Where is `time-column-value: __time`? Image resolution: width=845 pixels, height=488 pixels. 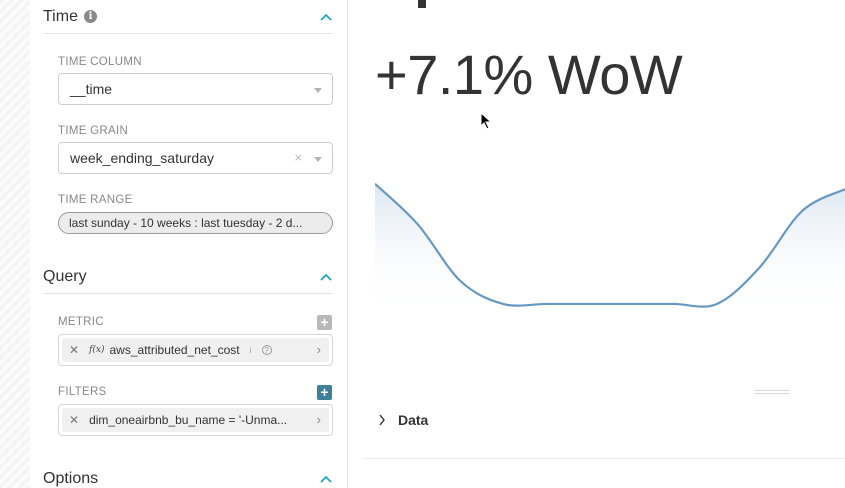 time-column-value: __time is located at coordinates (91, 89).